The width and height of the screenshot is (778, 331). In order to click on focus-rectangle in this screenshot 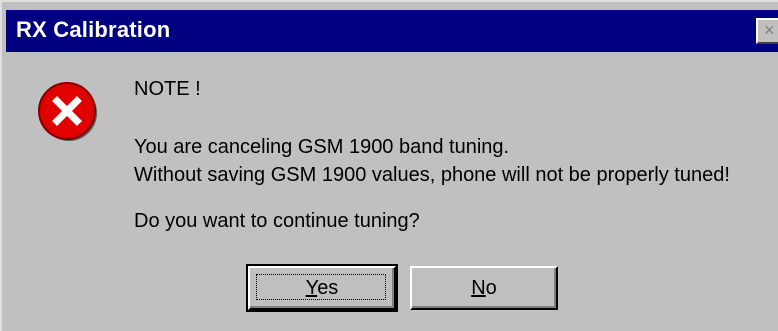, I will do `click(321, 287)`.